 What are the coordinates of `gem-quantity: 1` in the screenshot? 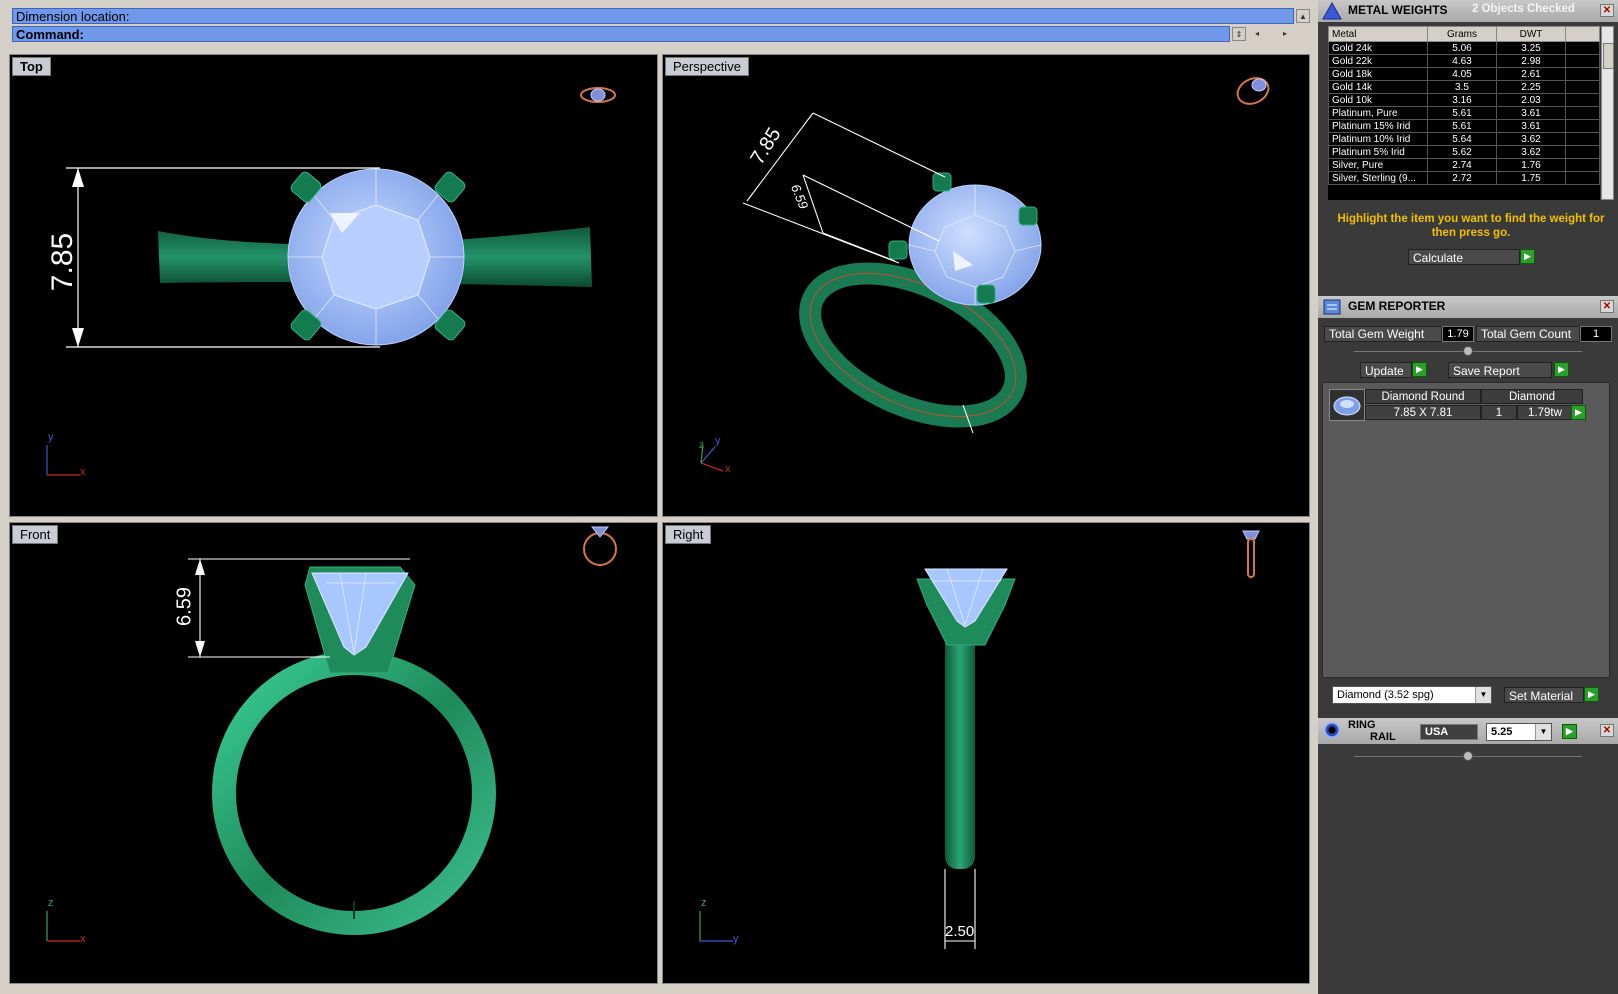 It's located at (1499, 412).